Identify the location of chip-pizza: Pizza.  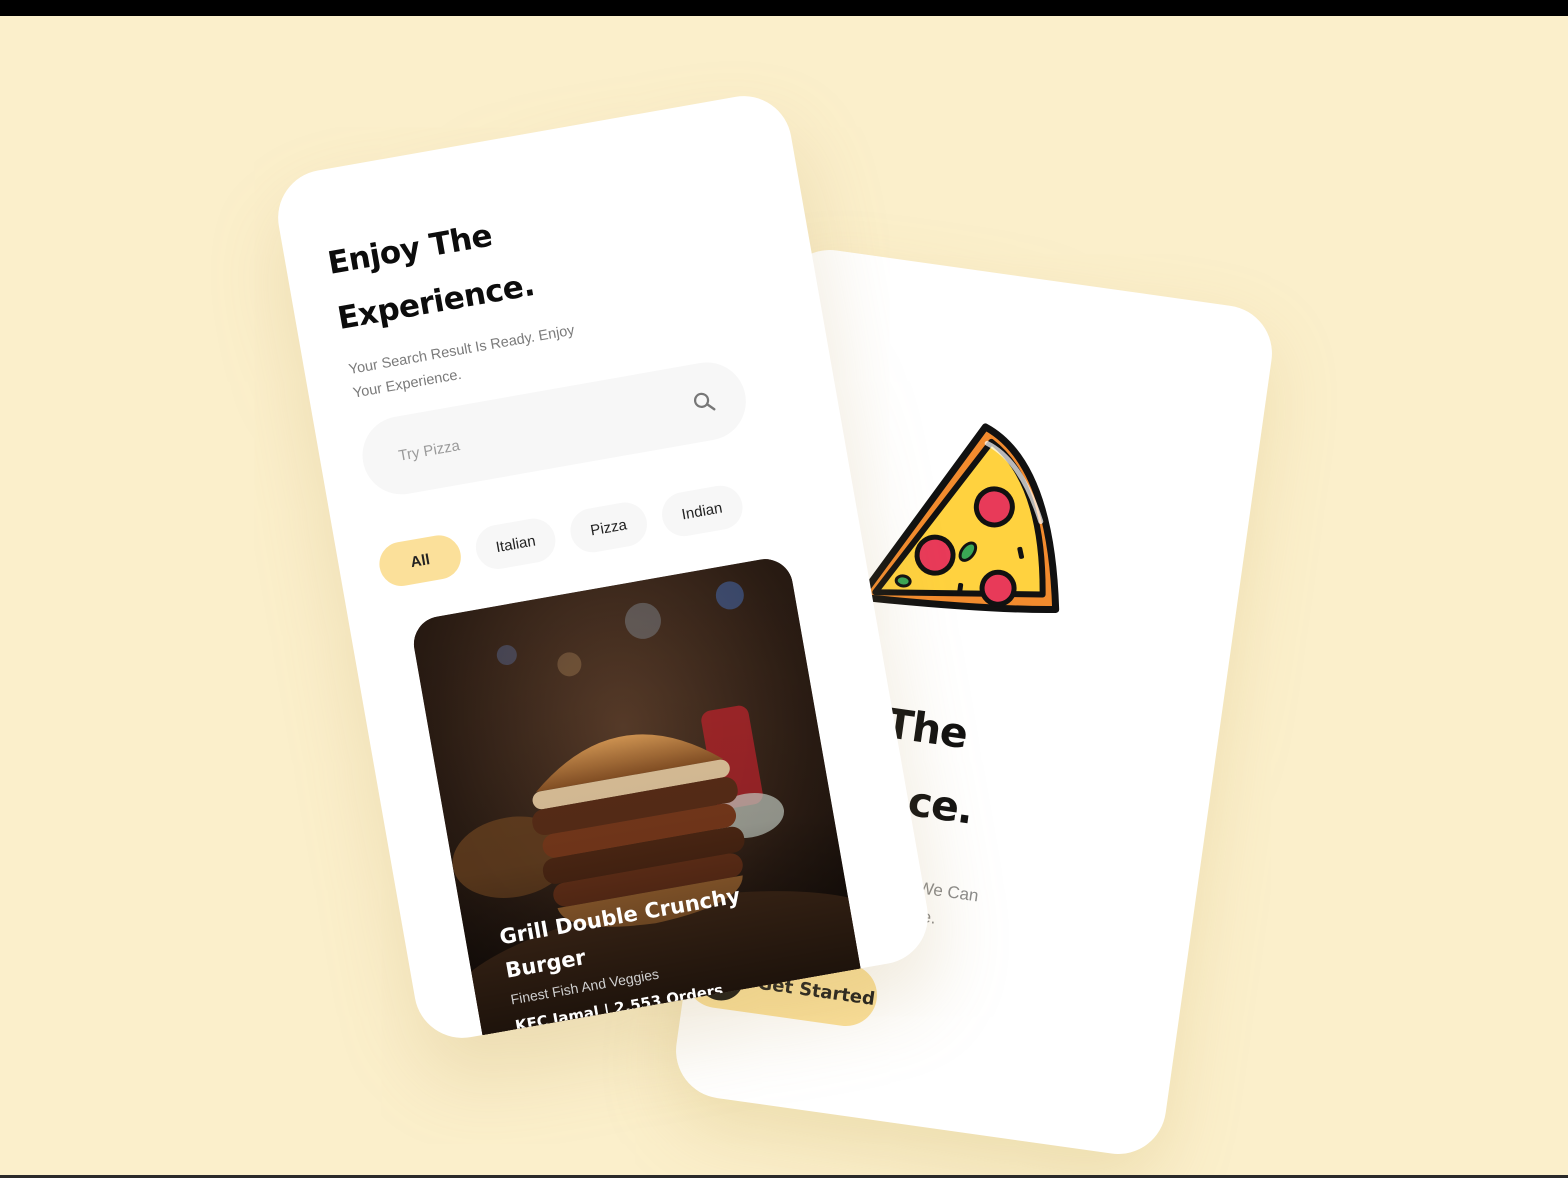
(609, 527).